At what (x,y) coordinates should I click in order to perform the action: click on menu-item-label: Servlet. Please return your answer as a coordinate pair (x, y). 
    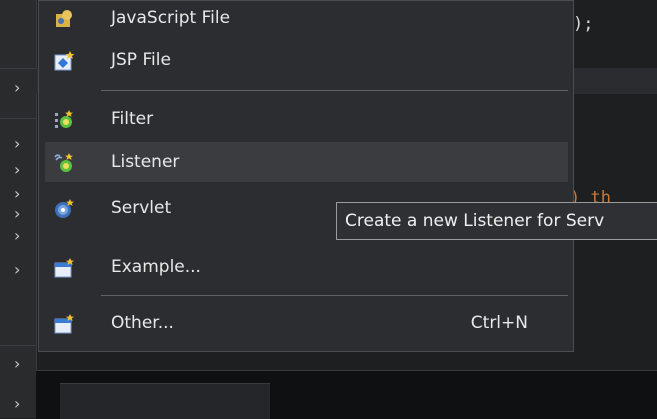
    Looking at the image, I should click on (141, 208).